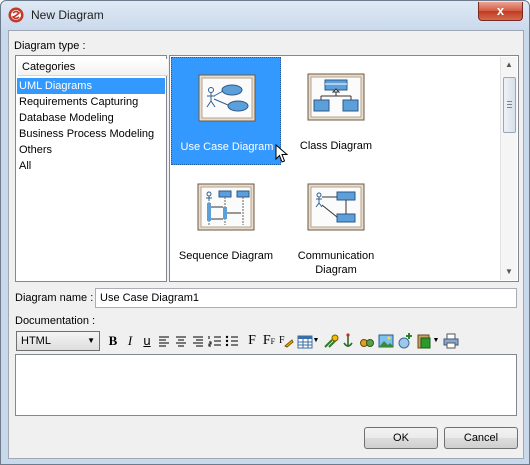 The width and height of the screenshot is (530, 465). I want to click on diagram-tile-label: Use Case Diagram, so click(227, 147).